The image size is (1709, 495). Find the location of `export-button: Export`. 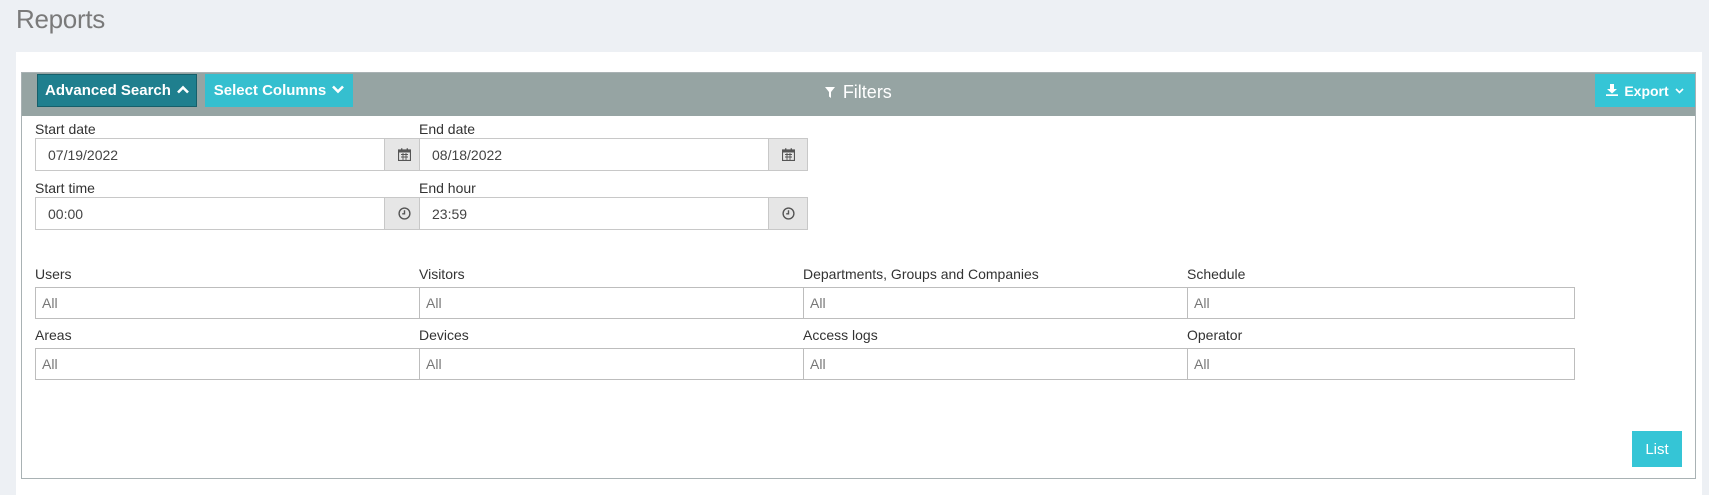

export-button: Export is located at coordinates (1645, 90).